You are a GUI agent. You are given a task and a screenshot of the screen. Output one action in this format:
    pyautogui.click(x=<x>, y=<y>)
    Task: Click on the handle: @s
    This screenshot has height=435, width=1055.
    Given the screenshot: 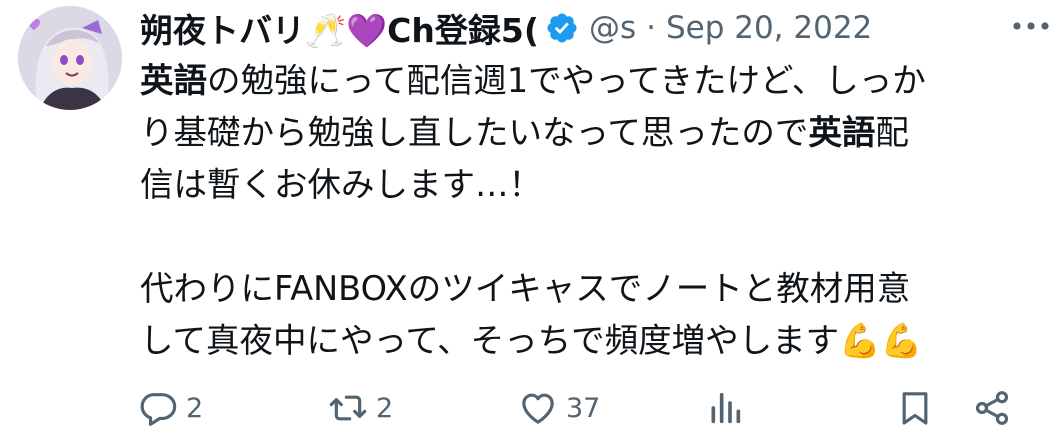 What is the action you would take?
    pyautogui.click(x=612, y=28)
    